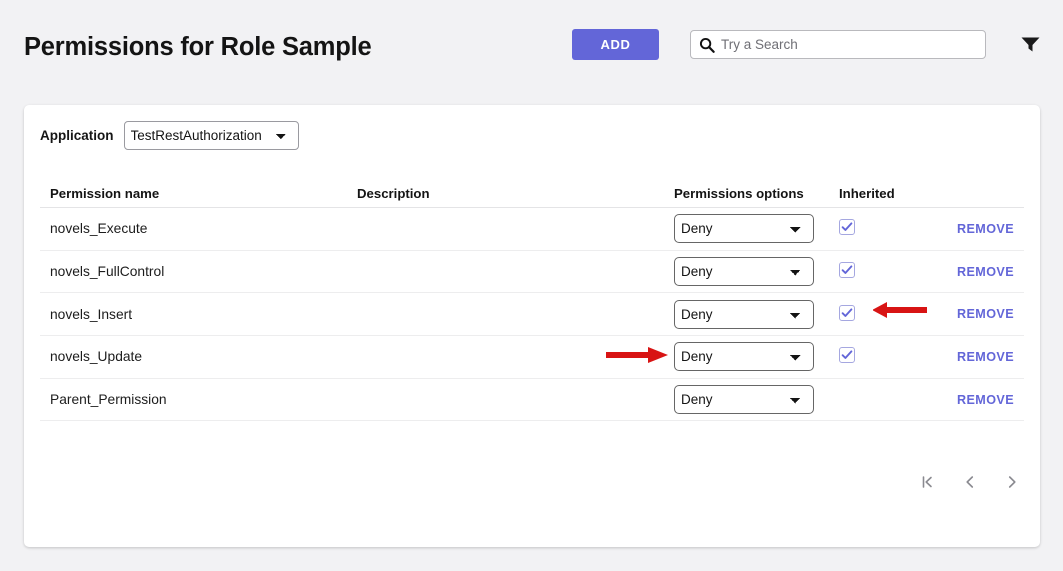 Image resolution: width=1063 pixels, height=571 pixels. I want to click on application-label: Application, so click(77, 135).